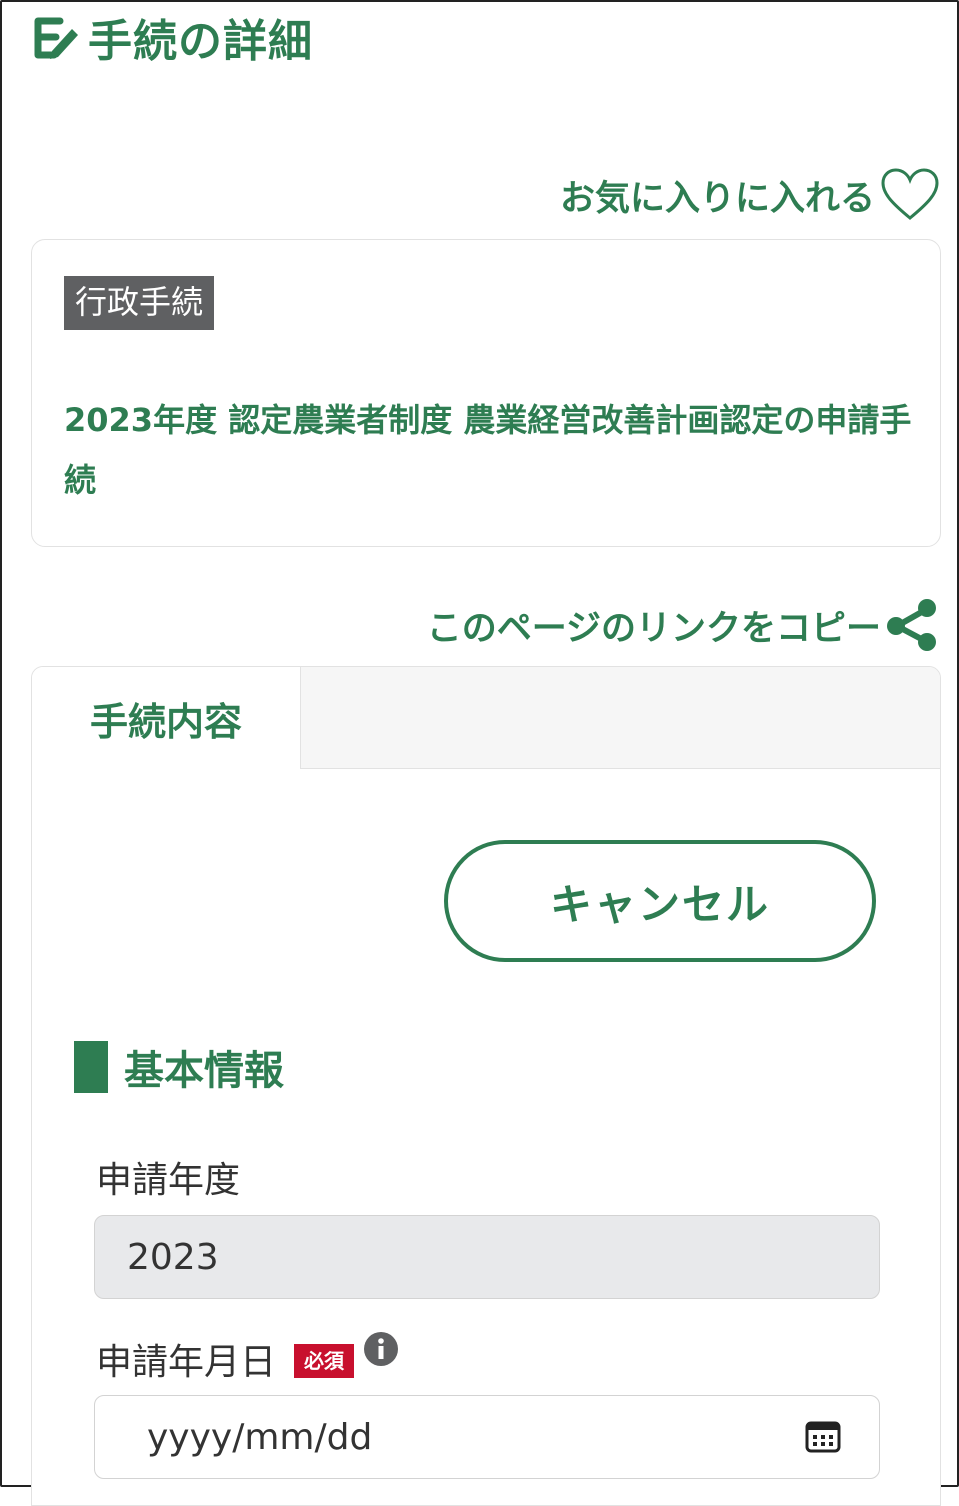  I want to click on tab-bar: 手続内容, so click(486, 718).